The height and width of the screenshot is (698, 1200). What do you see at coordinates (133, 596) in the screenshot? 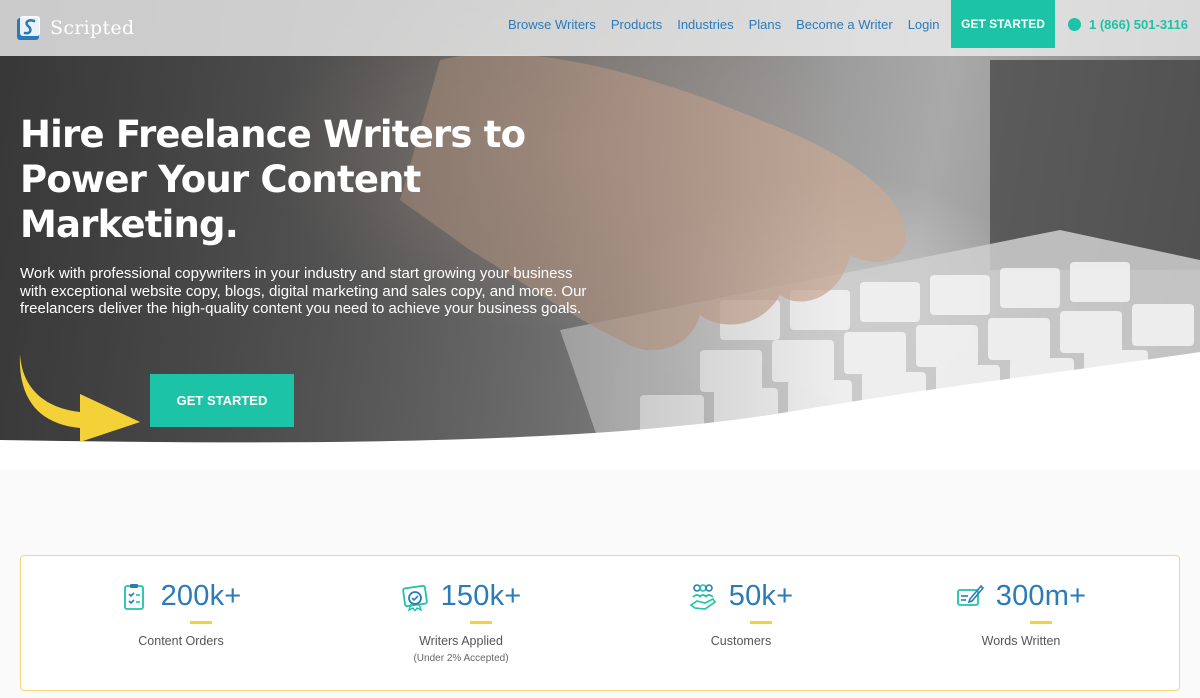
I see `clipboard-checklist-icon` at bounding box center [133, 596].